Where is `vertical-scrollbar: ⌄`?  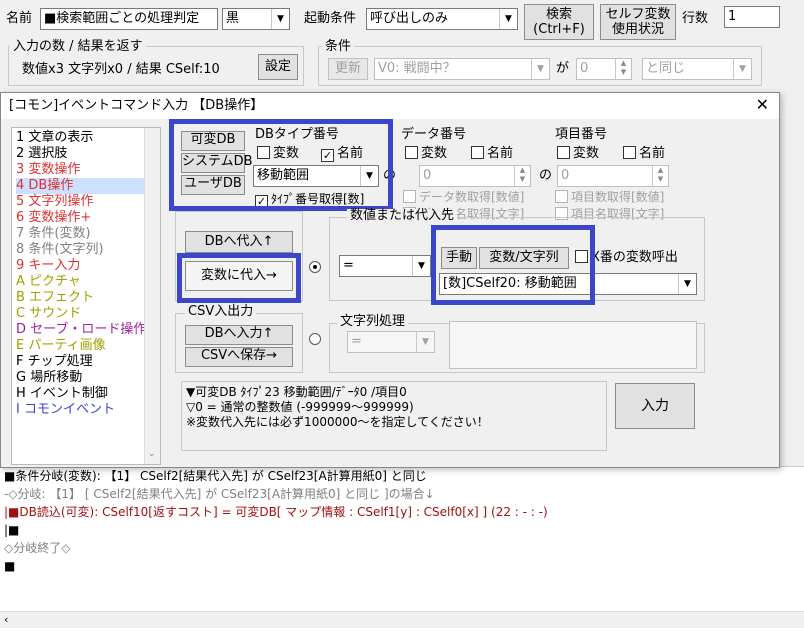
vertical-scrollbar: ⌄ is located at coordinates (152, 296).